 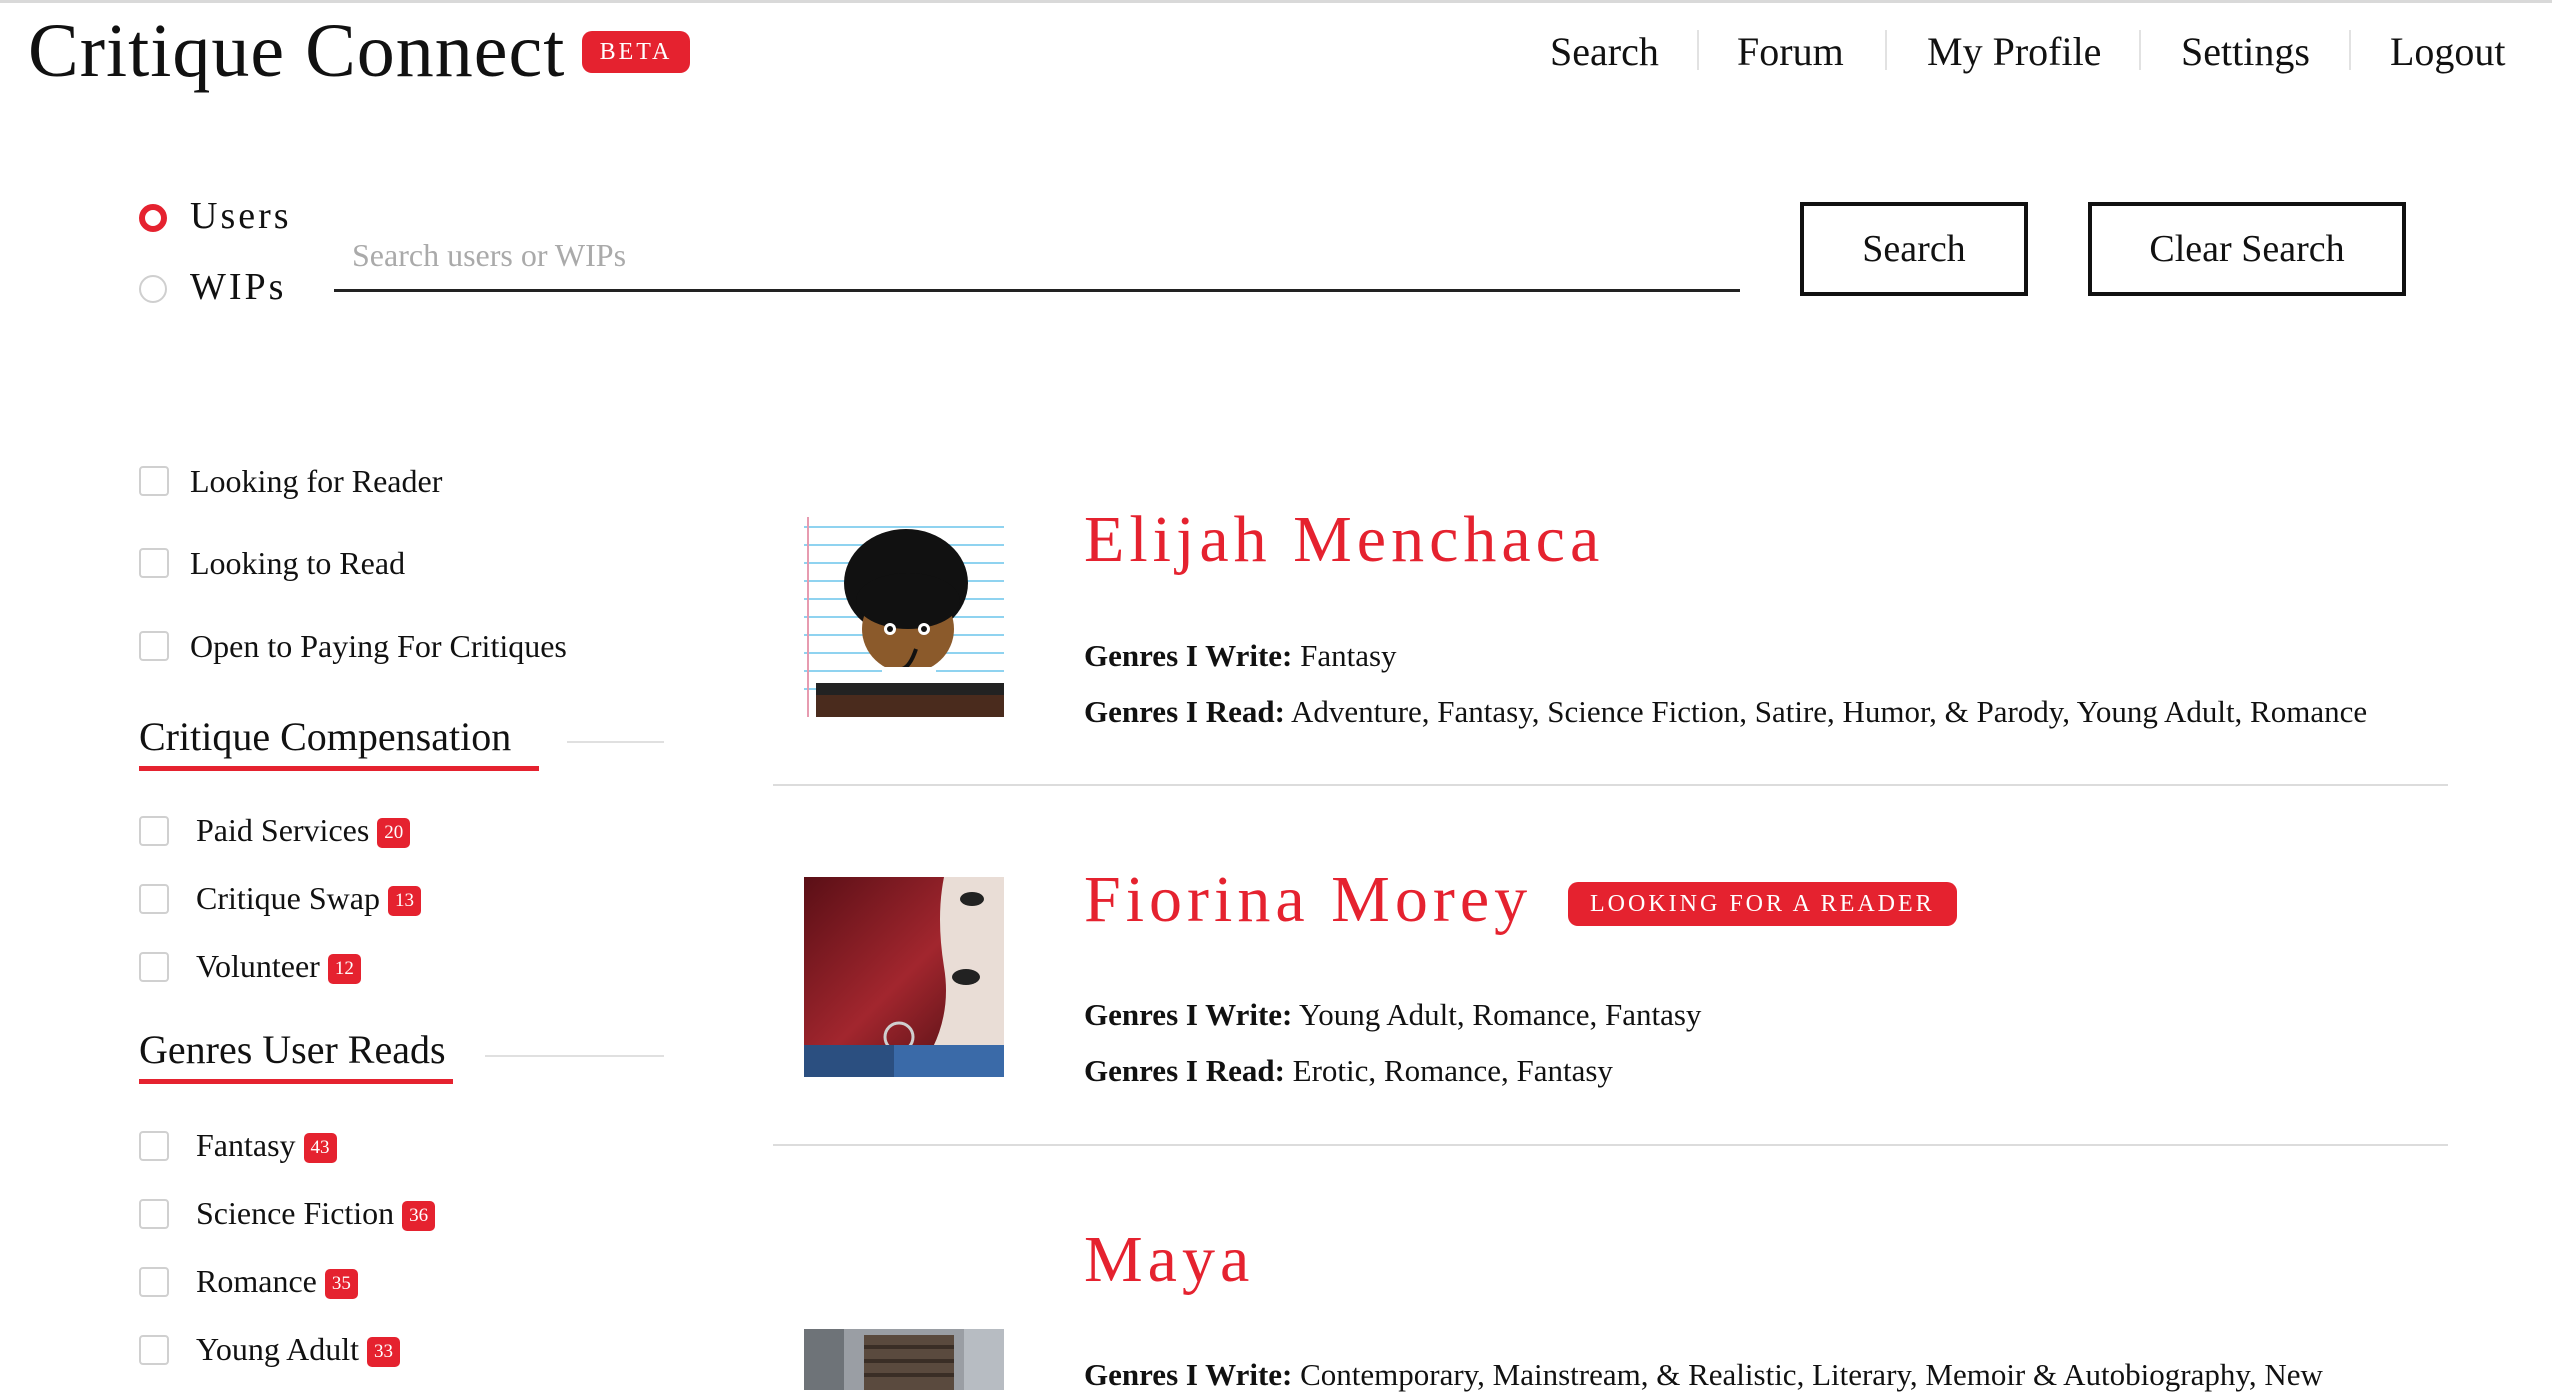 What do you see at coordinates (154, 967) in the screenshot?
I see `volunteer-checkbox` at bounding box center [154, 967].